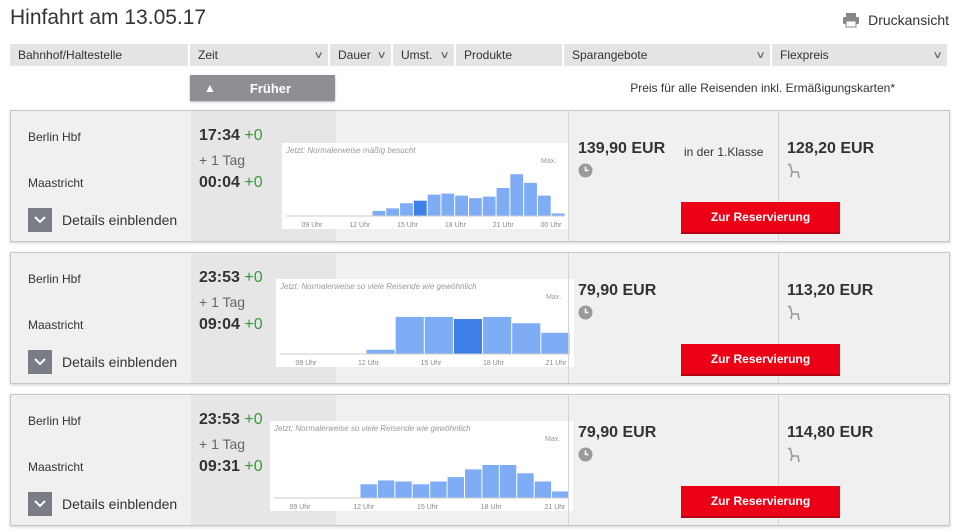  Describe the element at coordinates (488, 55) in the screenshot. I see `col-products-label: Produkte` at that location.